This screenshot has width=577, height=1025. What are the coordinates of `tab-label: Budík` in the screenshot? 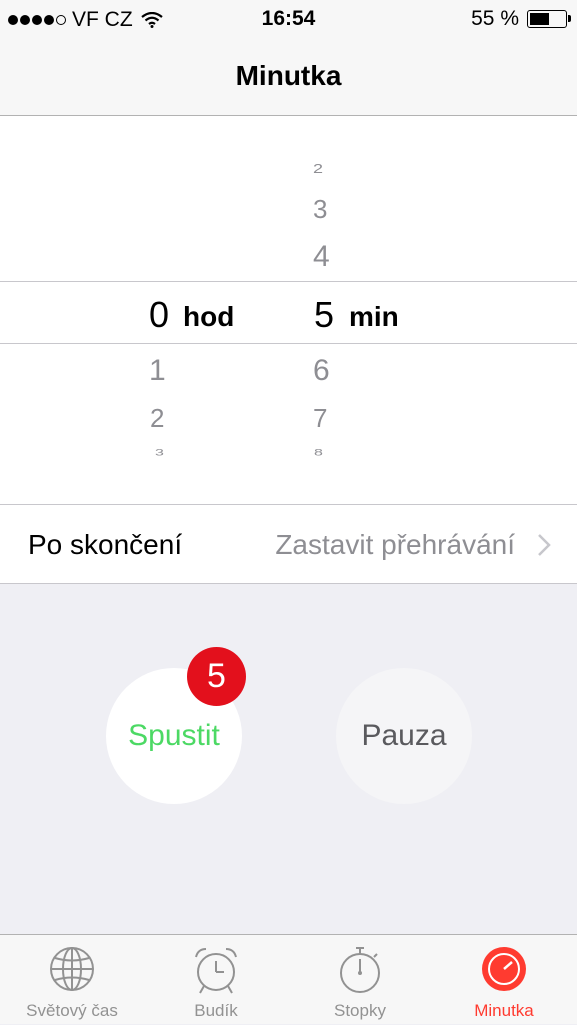 It's located at (216, 1010).